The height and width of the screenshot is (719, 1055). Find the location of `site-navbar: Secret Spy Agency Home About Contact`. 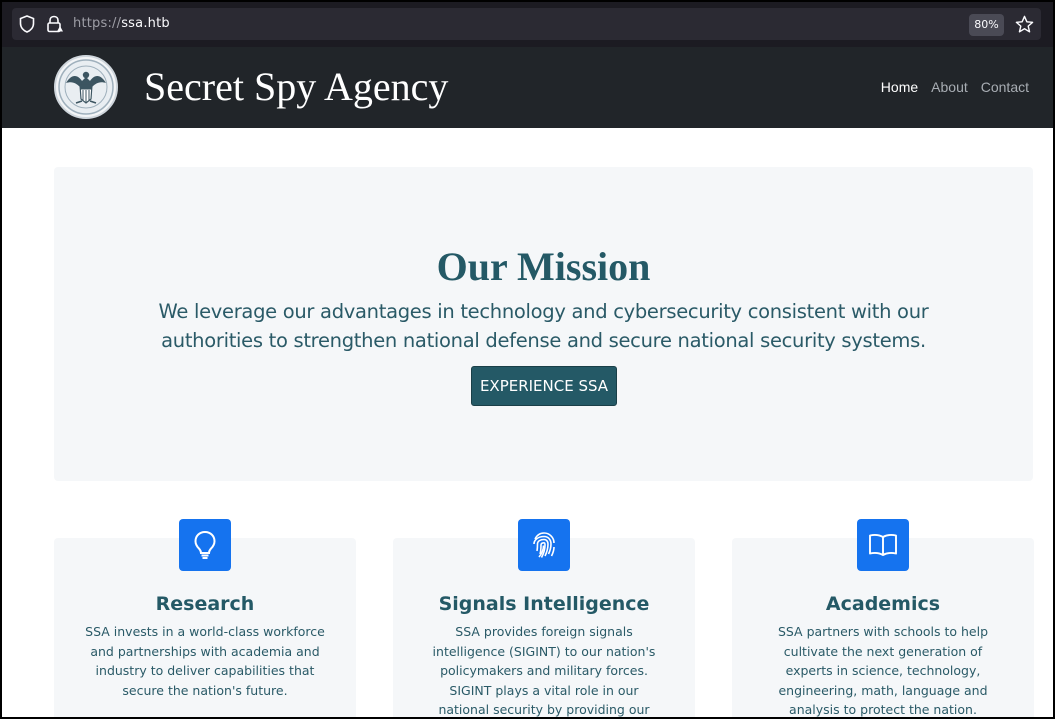

site-navbar: Secret Spy Agency Home About Contact is located at coordinates (527, 87).